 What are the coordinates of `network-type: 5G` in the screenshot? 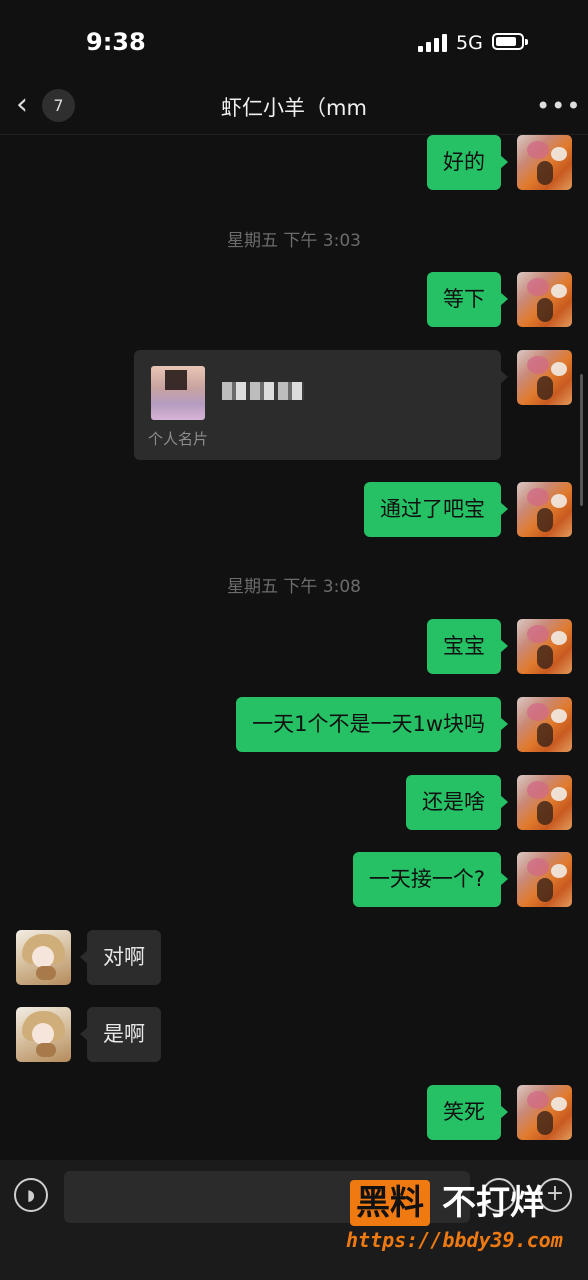 It's located at (469, 43).